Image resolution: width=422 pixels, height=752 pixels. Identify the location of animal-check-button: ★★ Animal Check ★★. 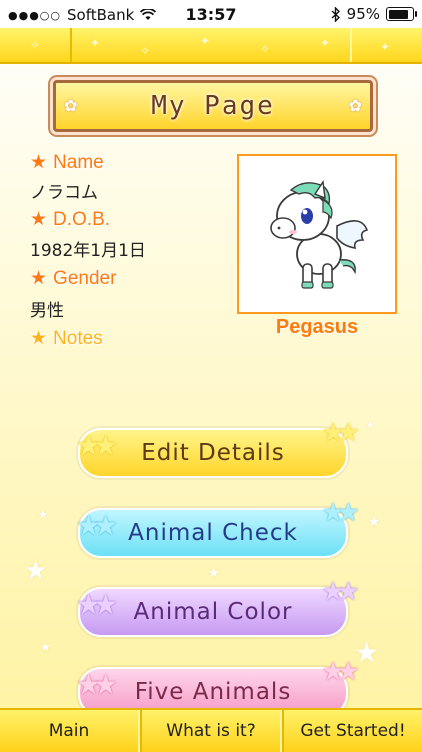
(218, 529).